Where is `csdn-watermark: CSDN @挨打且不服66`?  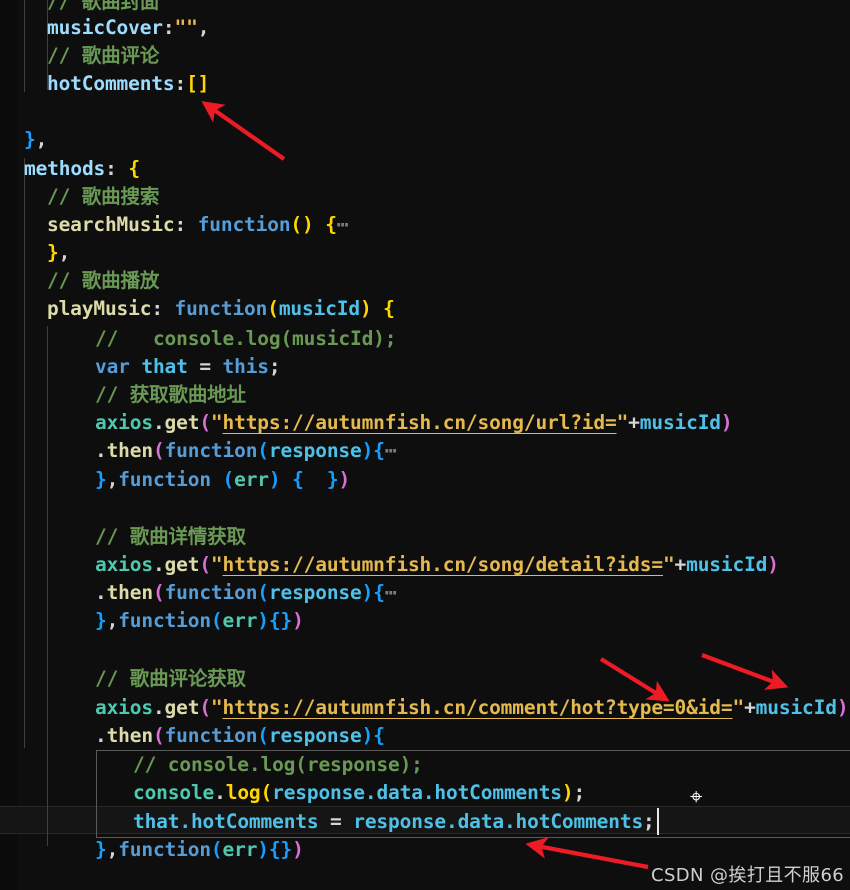
csdn-watermark: CSDN @挨打且不服66 is located at coordinates (748, 875).